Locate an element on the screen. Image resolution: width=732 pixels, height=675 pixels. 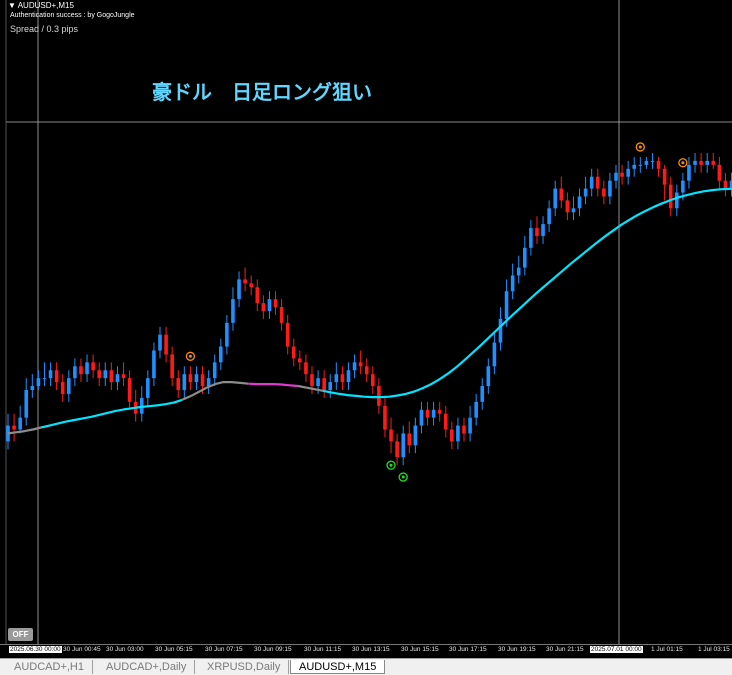
chart-tab-audusd-m15: AUDUSD+,M15 is located at coordinates (338, 667).